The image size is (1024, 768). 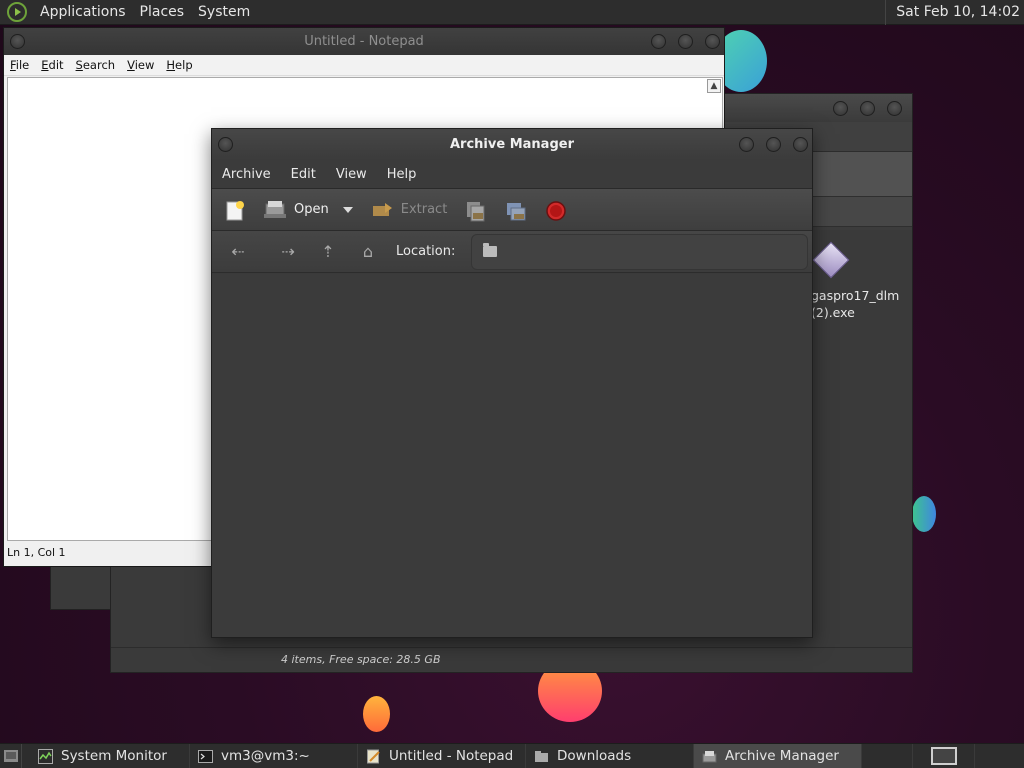 What do you see at coordinates (640, 251) in the screenshot?
I see `location-field` at bounding box center [640, 251].